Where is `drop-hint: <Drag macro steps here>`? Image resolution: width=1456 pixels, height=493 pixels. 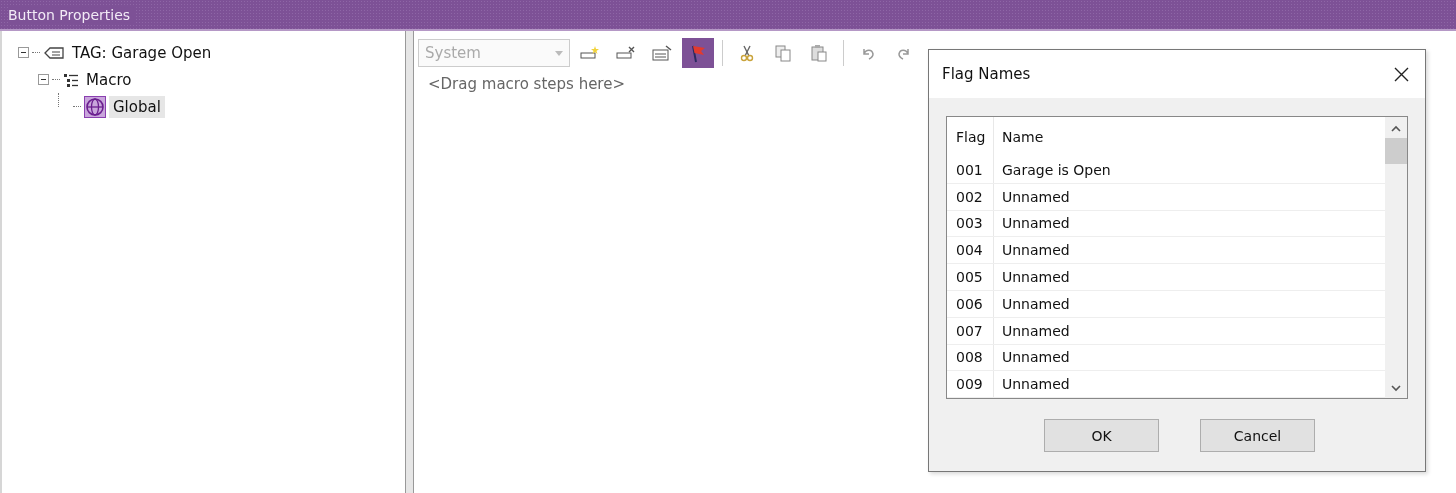 drop-hint: <Drag macro steps here> is located at coordinates (526, 84).